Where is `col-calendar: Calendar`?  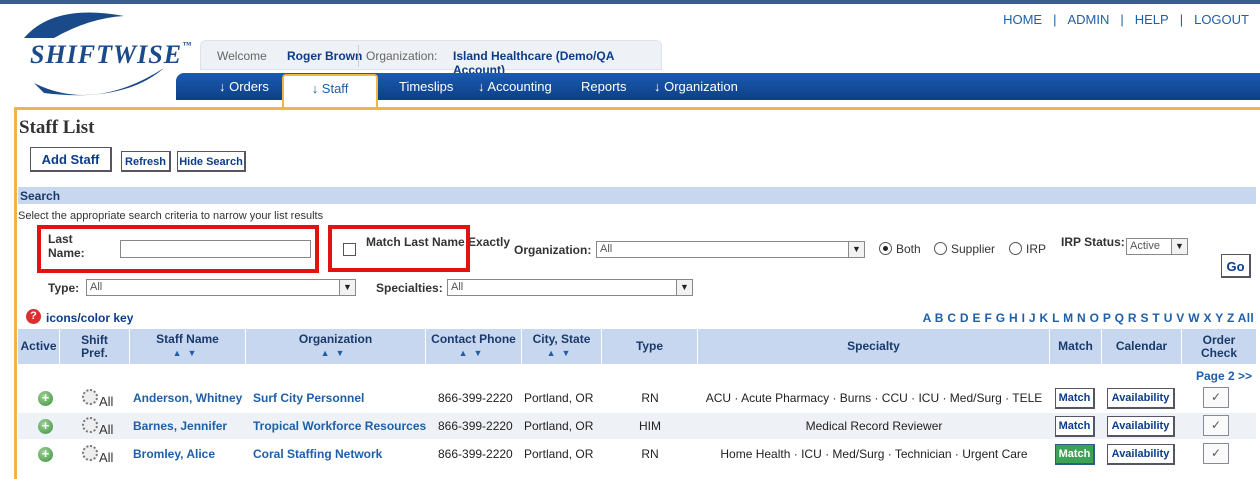 col-calendar: Calendar is located at coordinates (1142, 346).